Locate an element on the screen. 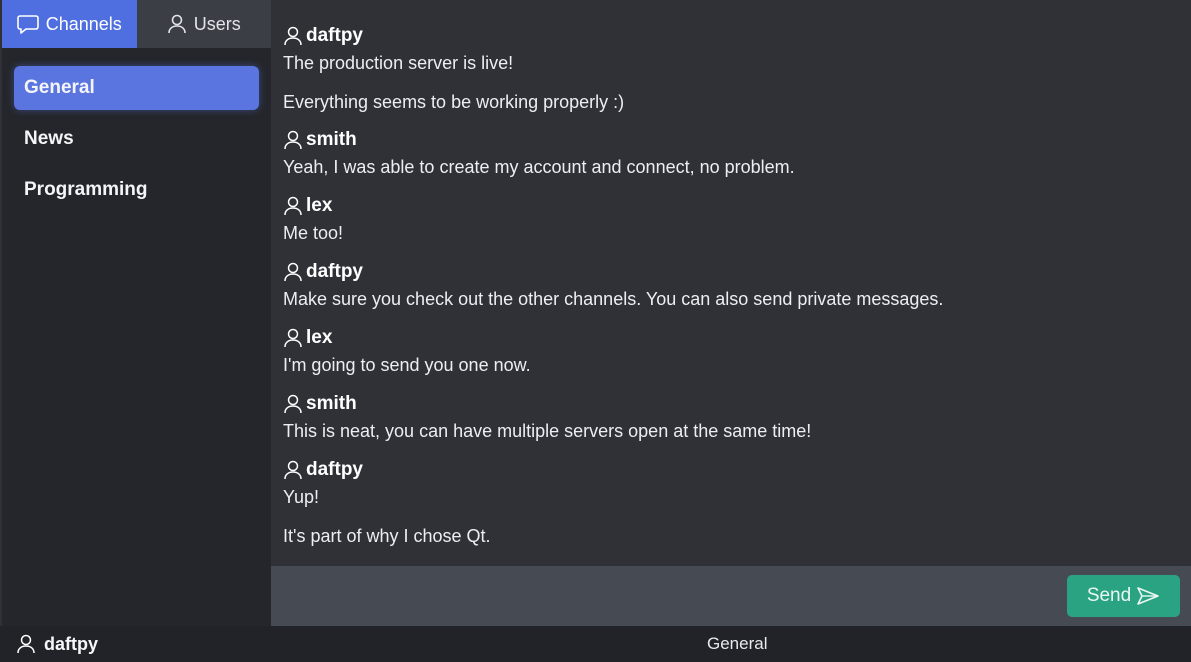  send-button: Send is located at coordinates (1123, 596).